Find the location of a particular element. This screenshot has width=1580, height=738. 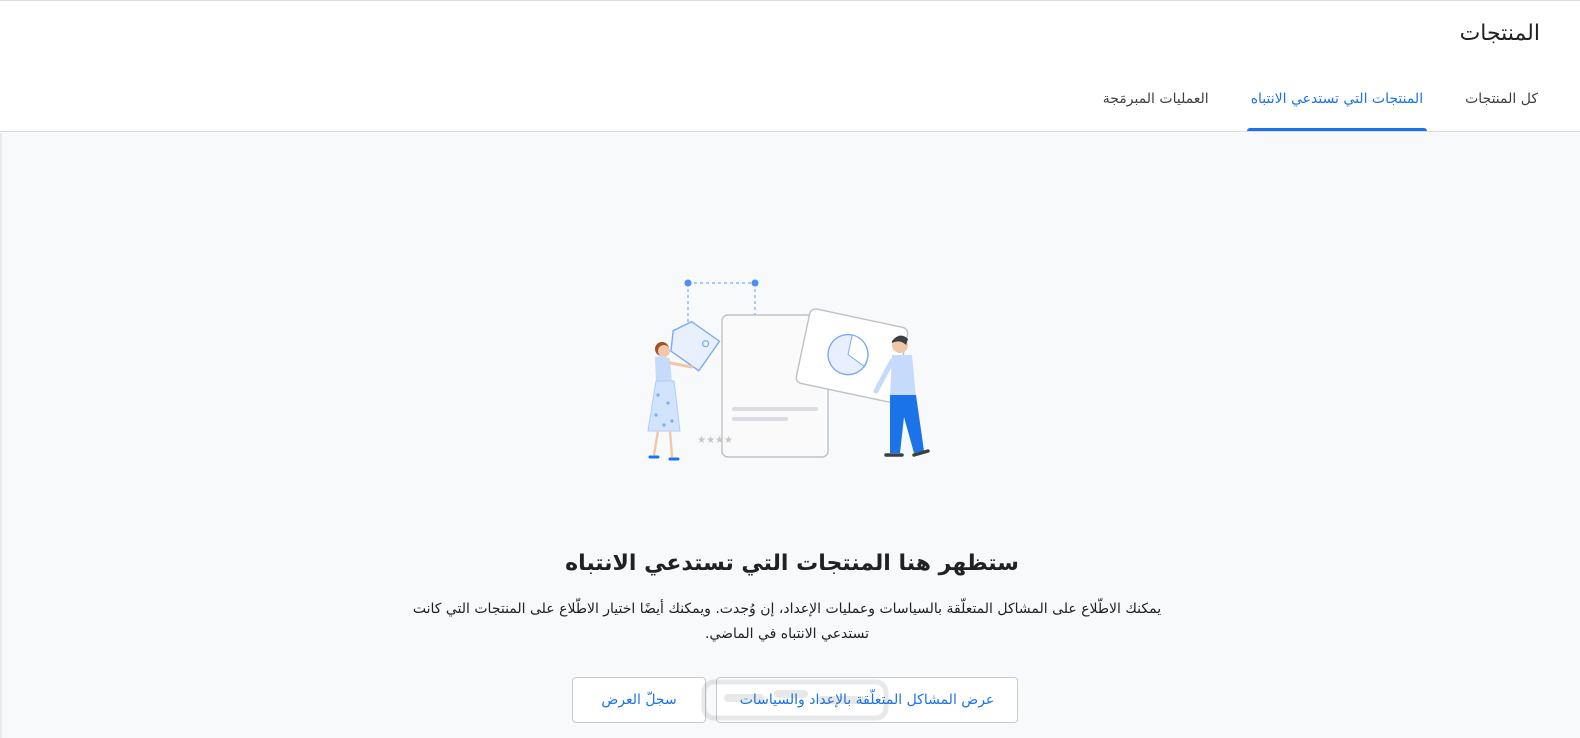

empty-state-illustration: ★★★★ is located at coordinates (788, 370).